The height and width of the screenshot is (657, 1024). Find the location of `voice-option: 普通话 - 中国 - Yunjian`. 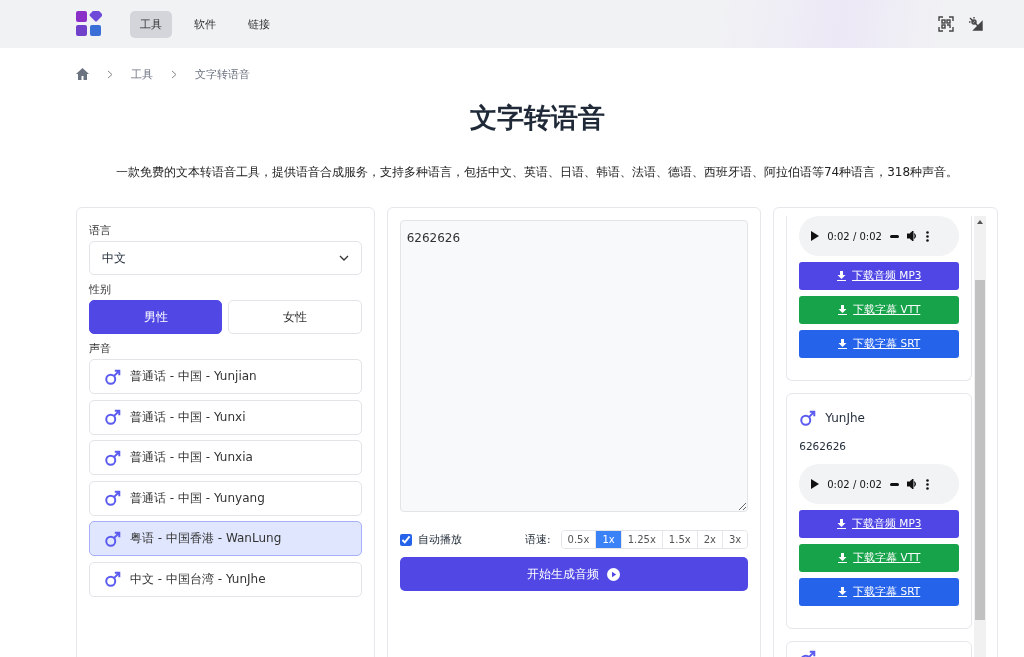

voice-option: 普通话 - 中国 - Yunjian is located at coordinates (225, 376).